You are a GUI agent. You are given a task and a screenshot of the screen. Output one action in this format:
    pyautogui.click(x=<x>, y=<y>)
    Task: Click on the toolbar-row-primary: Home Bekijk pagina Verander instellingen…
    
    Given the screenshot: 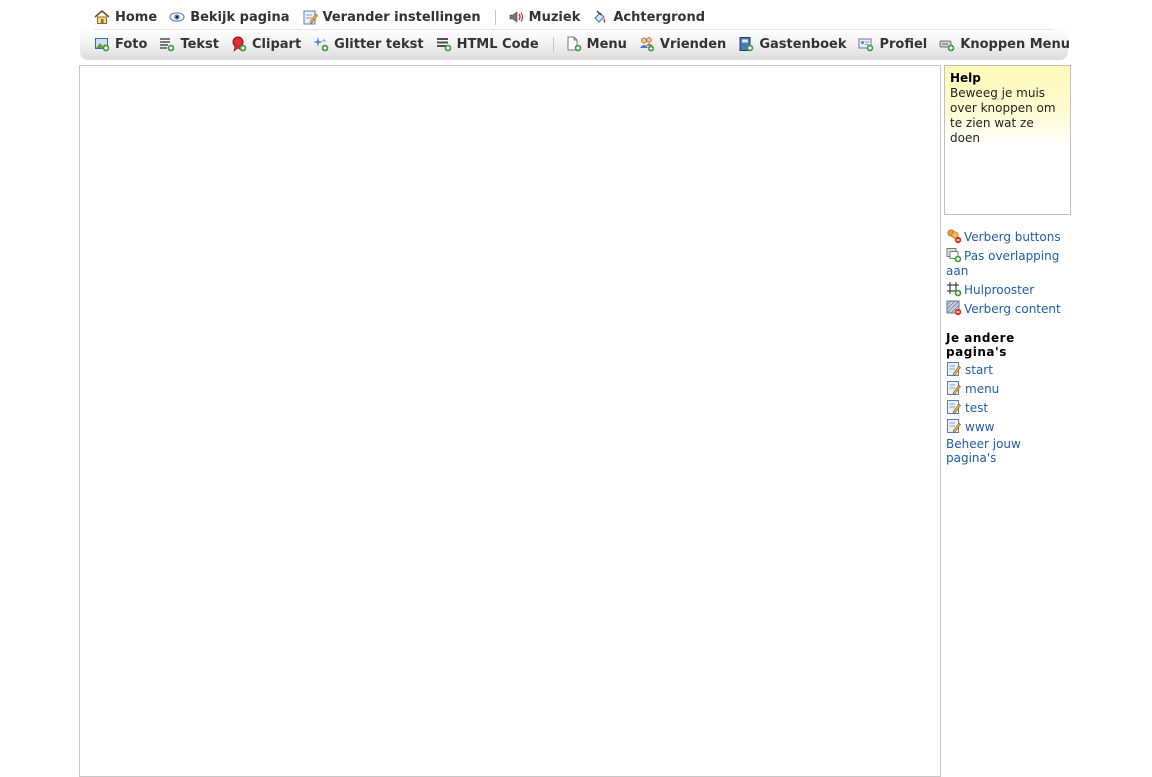 What is the action you would take?
    pyautogui.click(x=405, y=17)
    